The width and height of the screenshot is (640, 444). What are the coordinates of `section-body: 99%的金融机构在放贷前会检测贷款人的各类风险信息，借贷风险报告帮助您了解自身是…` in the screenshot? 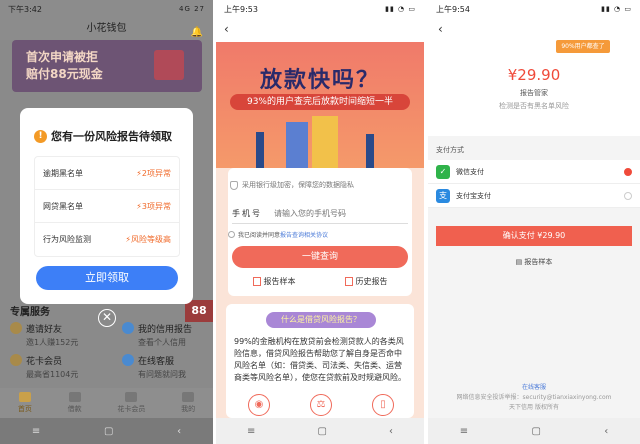 It's located at (320, 359).